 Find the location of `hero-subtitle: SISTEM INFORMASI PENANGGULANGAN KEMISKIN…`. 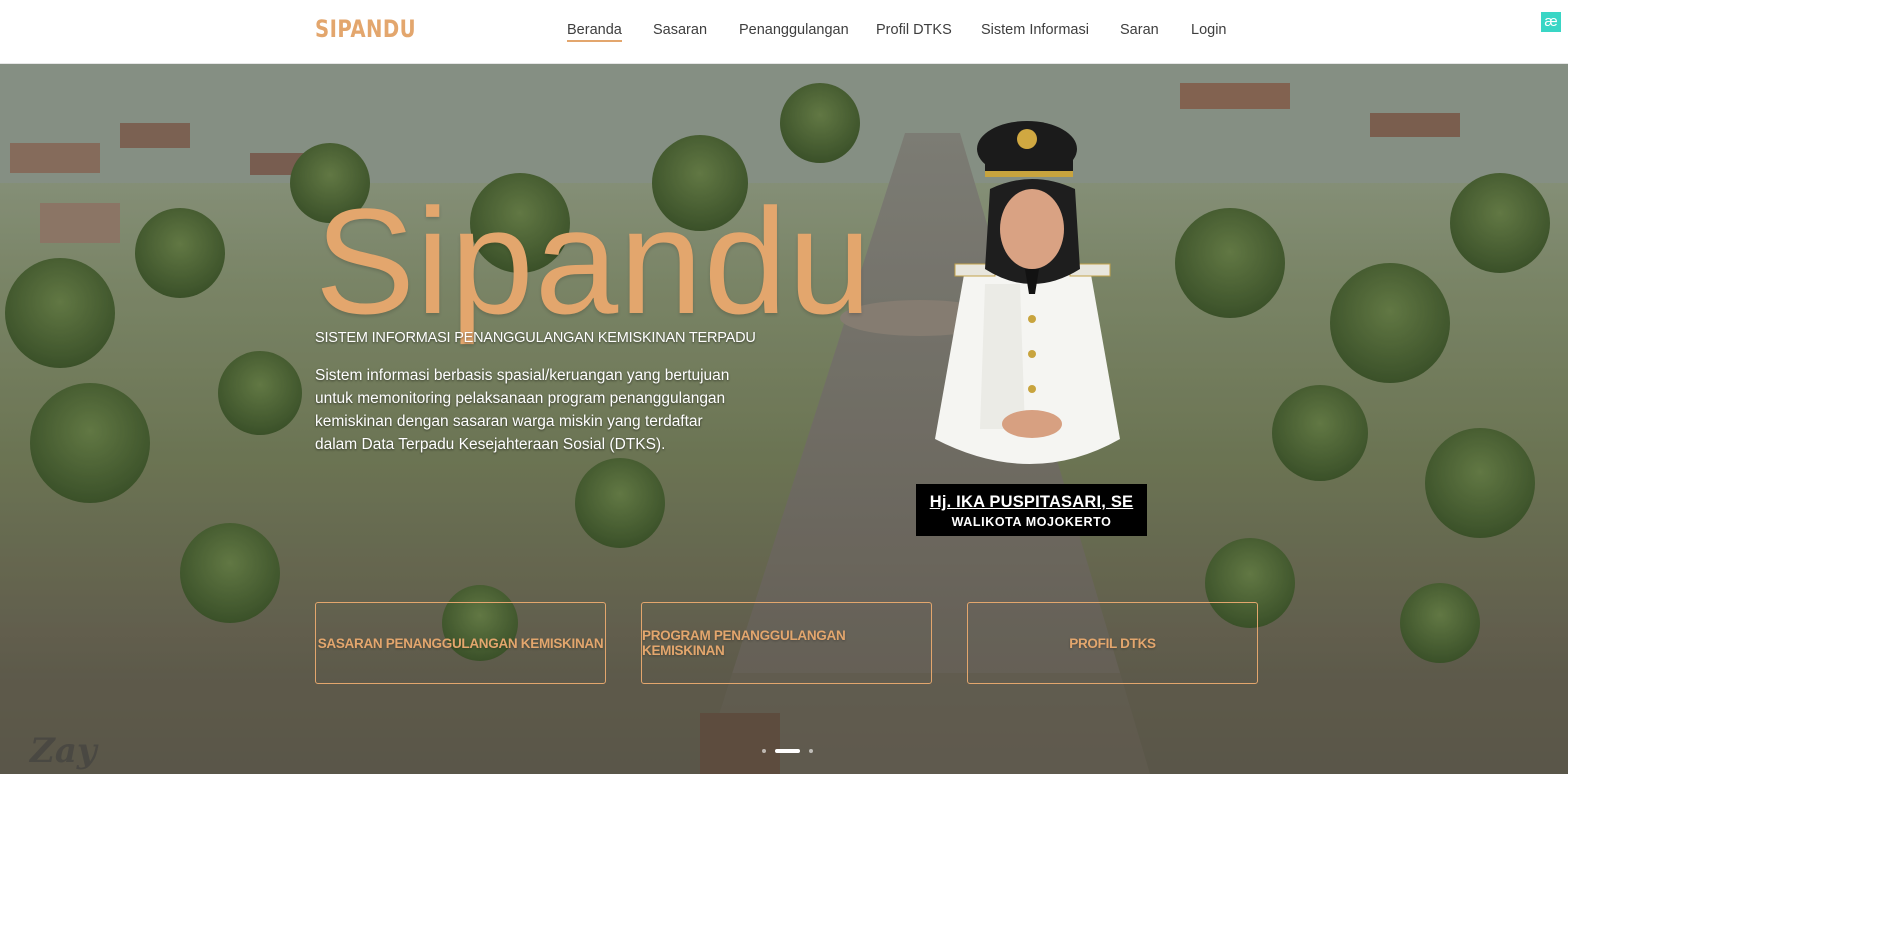

hero-subtitle: SISTEM INFORMASI PENANGGULANGAN KEMISKIN… is located at coordinates (535, 338).